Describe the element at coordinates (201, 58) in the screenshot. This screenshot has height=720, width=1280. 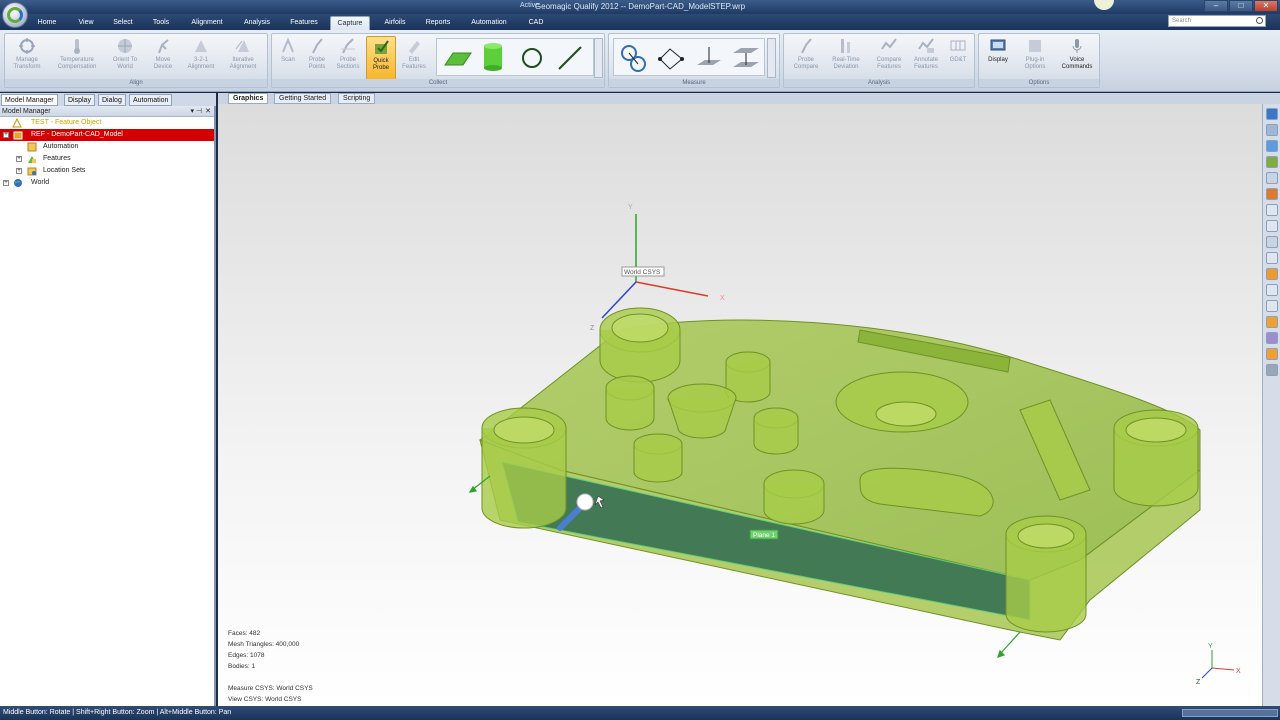
I see `alignment-321-button: 3-2-1 Alignment` at that location.